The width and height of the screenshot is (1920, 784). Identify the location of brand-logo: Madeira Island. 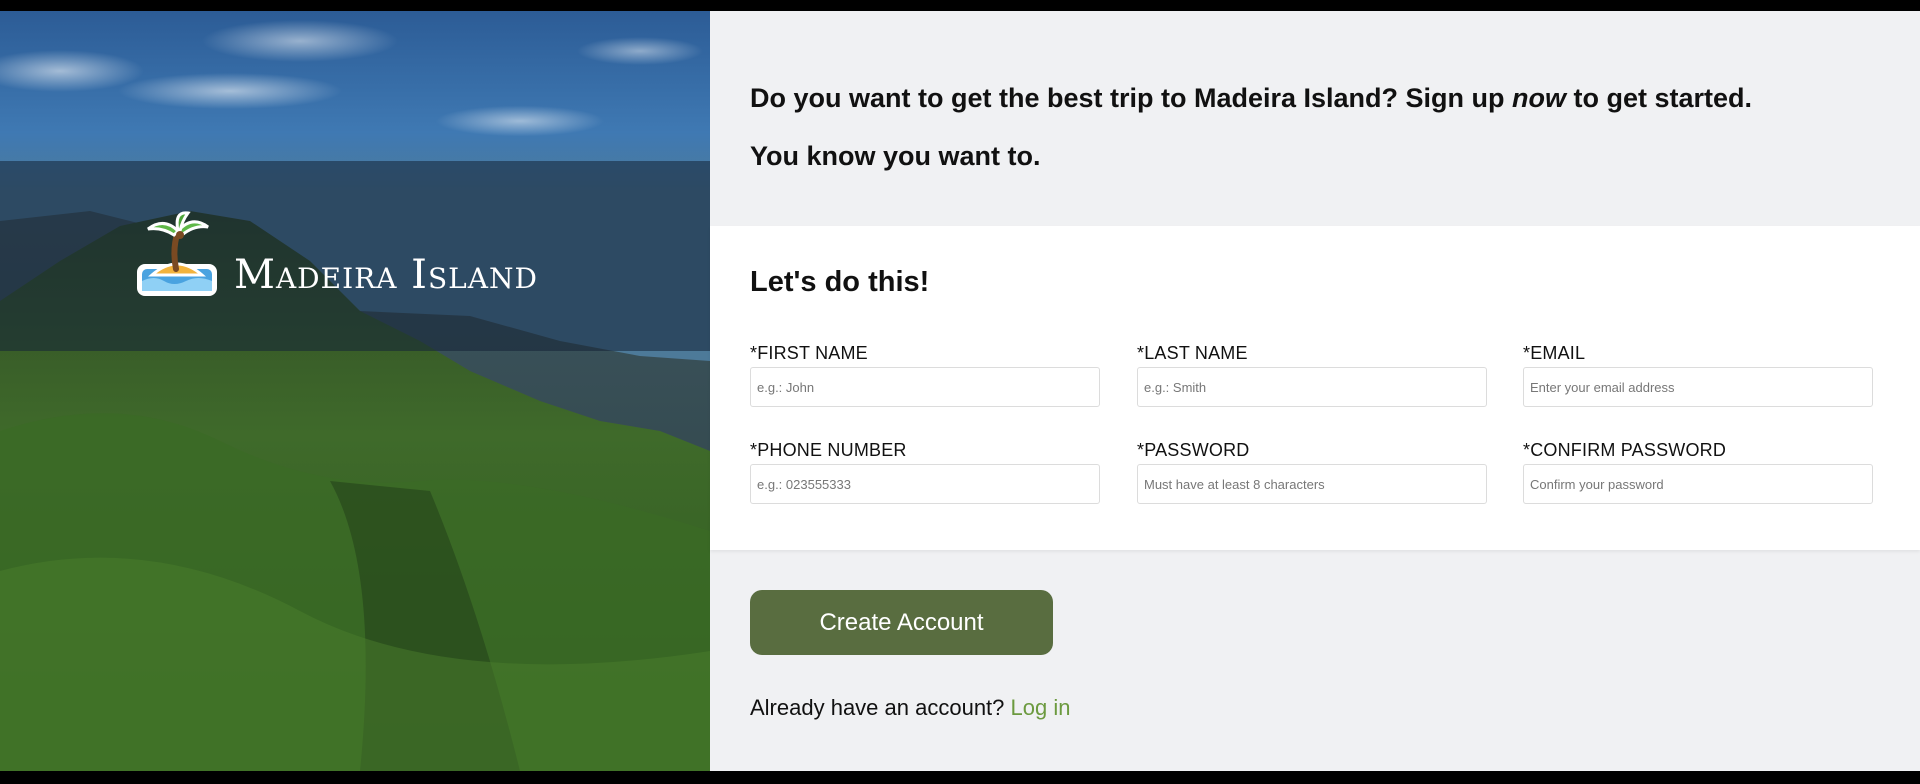
(336, 254).